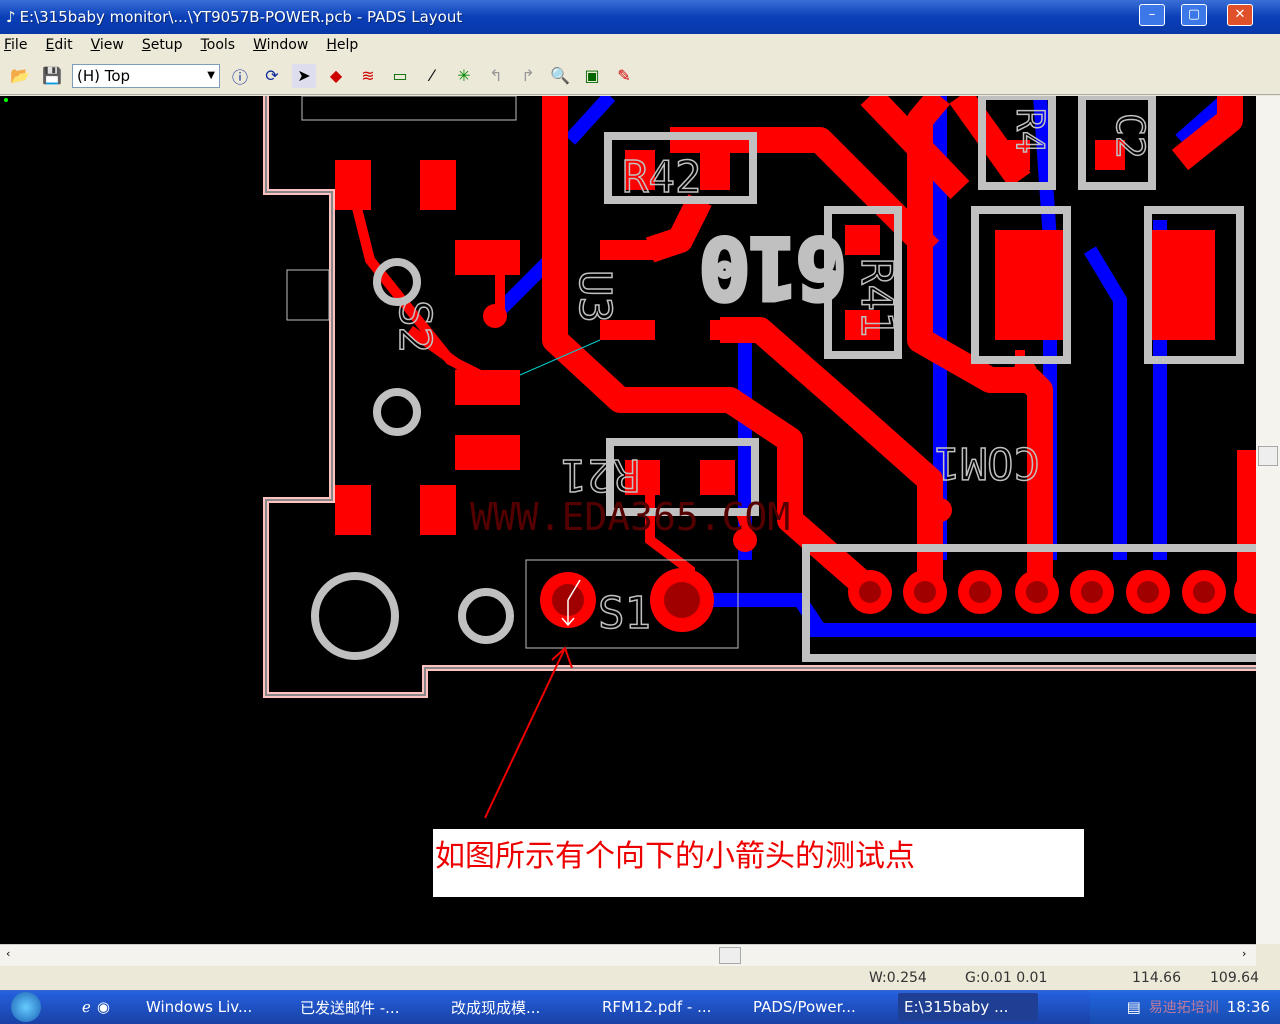  What do you see at coordinates (592, 76) in the screenshot?
I see `board-icon: ▣` at bounding box center [592, 76].